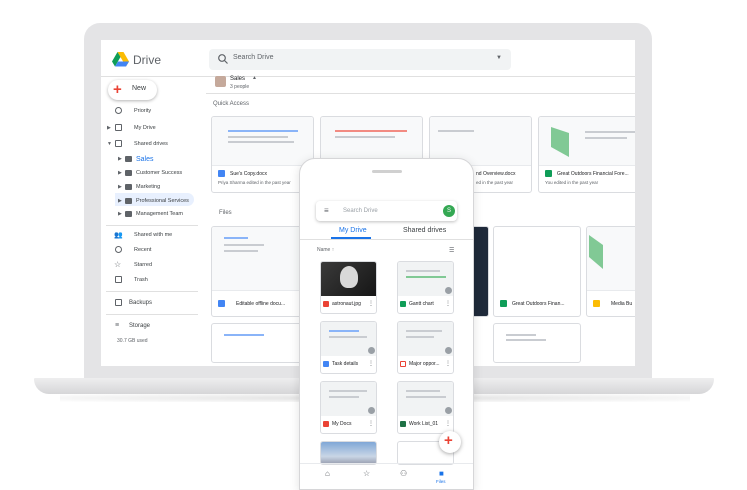  Describe the element at coordinates (366, 473) in the screenshot. I see `star-icon: ☆` at that location.